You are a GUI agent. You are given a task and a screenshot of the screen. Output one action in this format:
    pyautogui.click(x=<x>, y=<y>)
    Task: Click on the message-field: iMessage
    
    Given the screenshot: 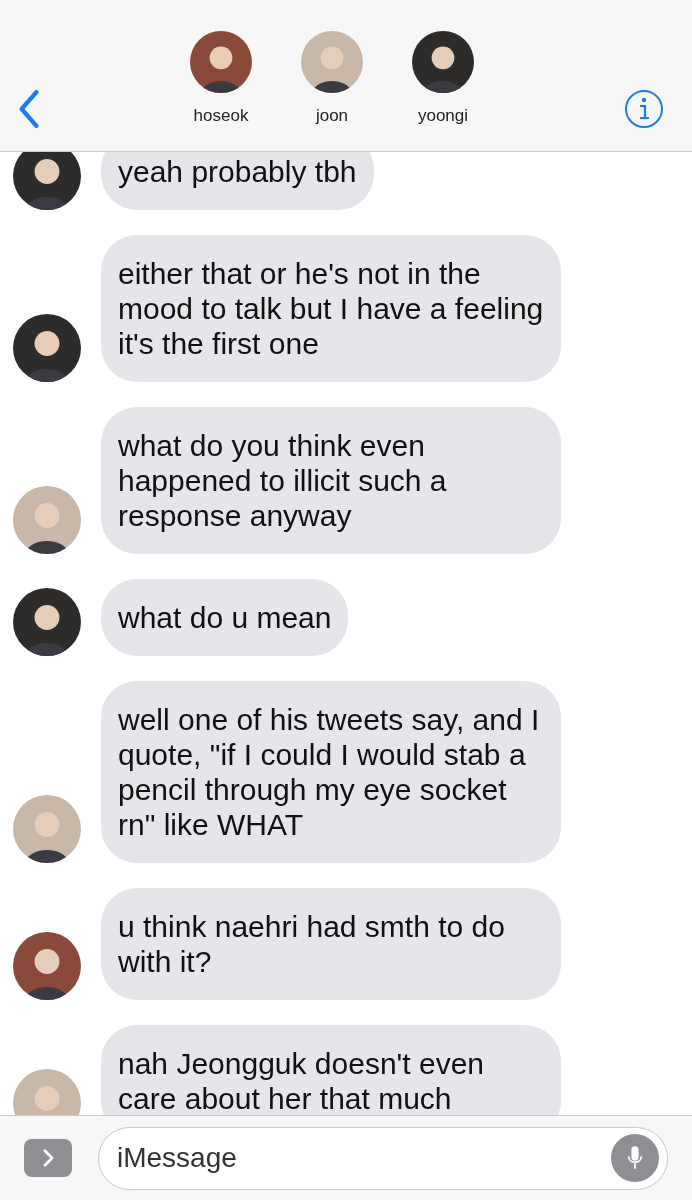 What is the action you would take?
    pyautogui.click(x=383, y=1158)
    